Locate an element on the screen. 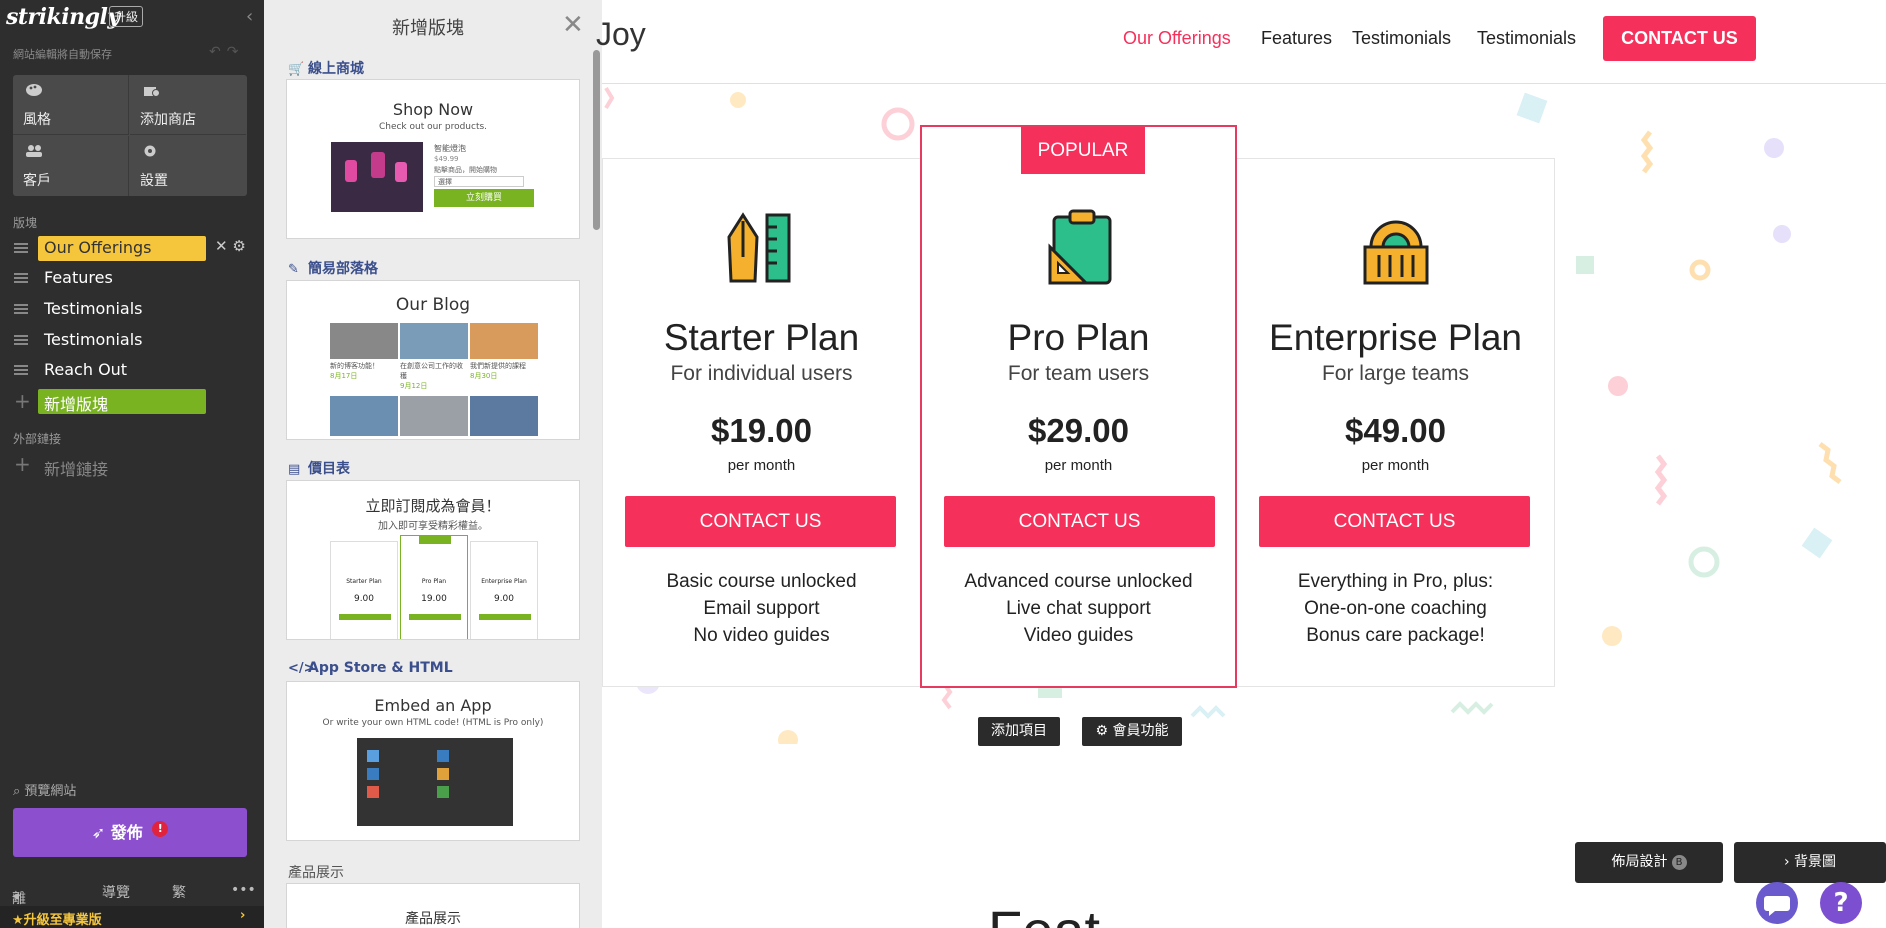  sidebar-block-our-offerings: Our Offerings ✕ ⚙ is located at coordinates (132, 248).